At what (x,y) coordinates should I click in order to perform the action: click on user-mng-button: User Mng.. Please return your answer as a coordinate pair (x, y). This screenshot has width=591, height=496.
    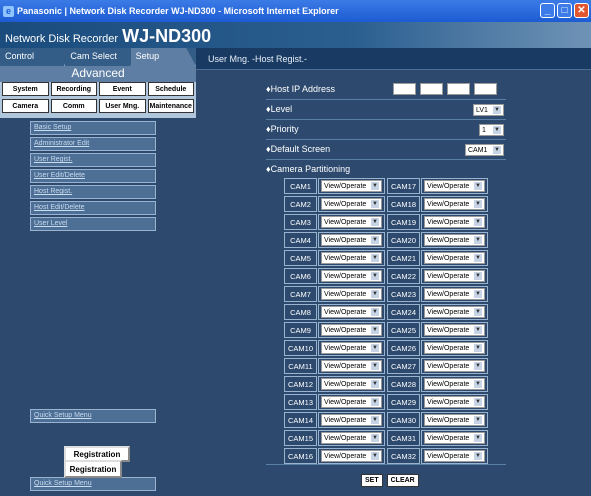
    Looking at the image, I should click on (122, 106).